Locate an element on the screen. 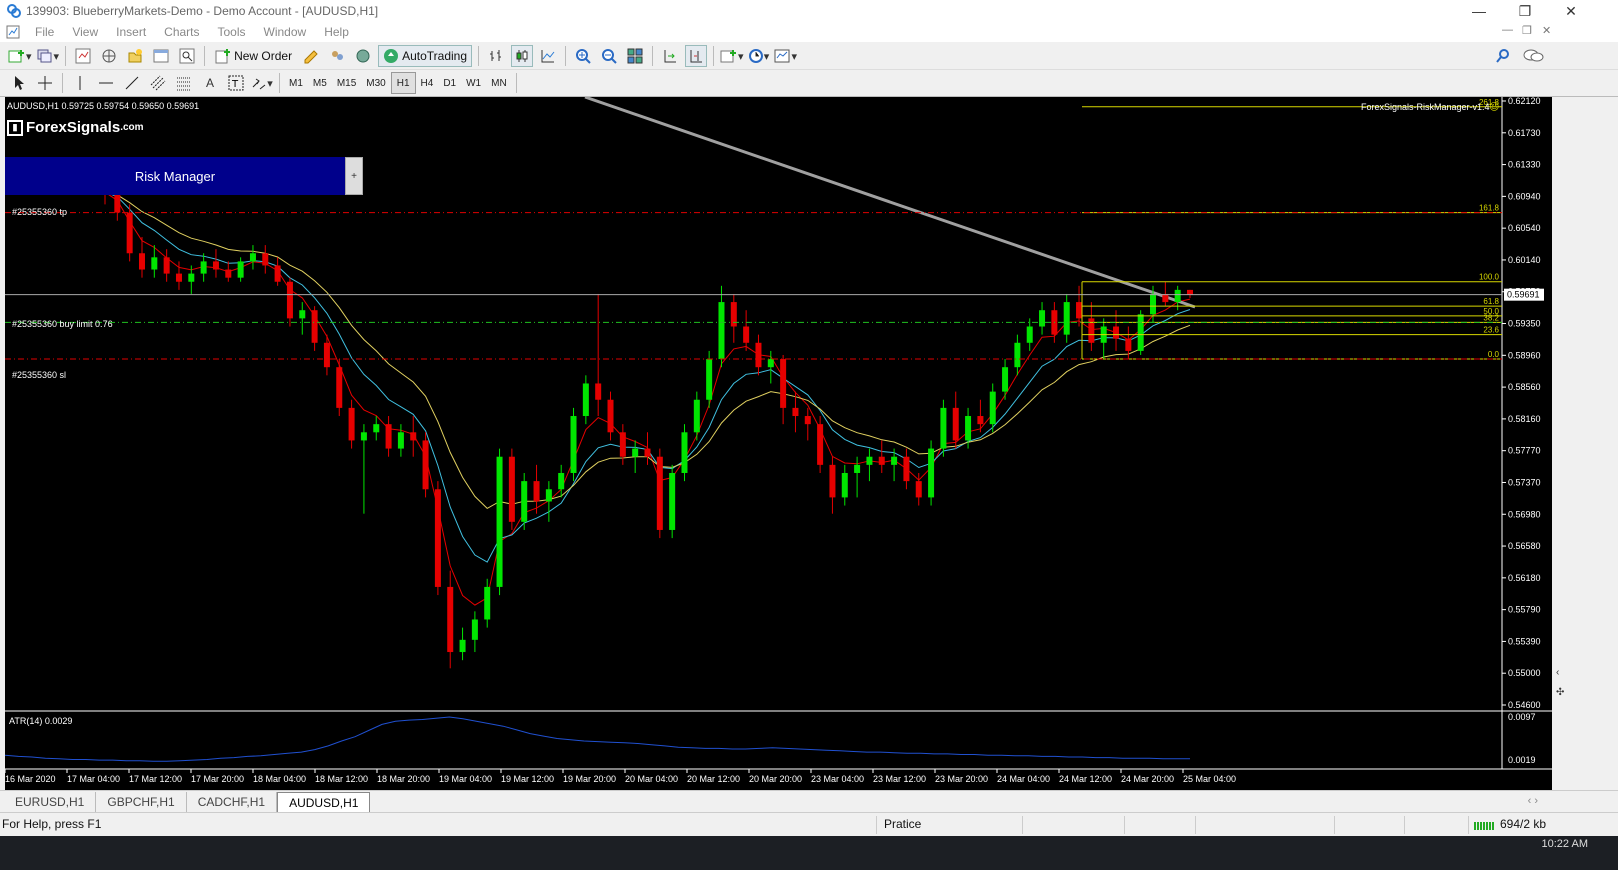  auto-scroll-icon is located at coordinates (670, 56).